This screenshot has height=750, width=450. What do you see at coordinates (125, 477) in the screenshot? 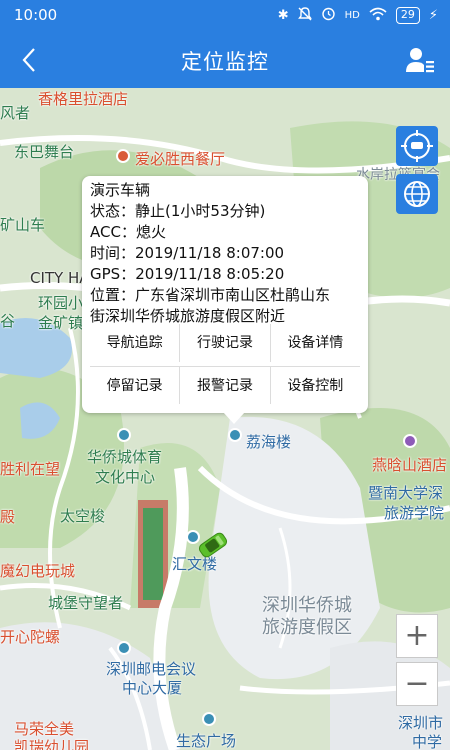
I see `map-label: 文化中心` at bounding box center [125, 477].